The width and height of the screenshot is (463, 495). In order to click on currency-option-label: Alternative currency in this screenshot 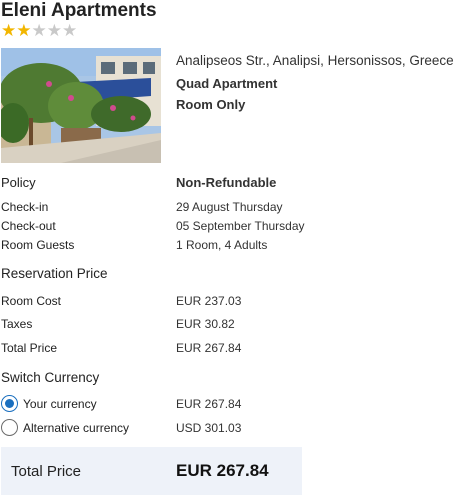, I will do `click(99, 428)`.